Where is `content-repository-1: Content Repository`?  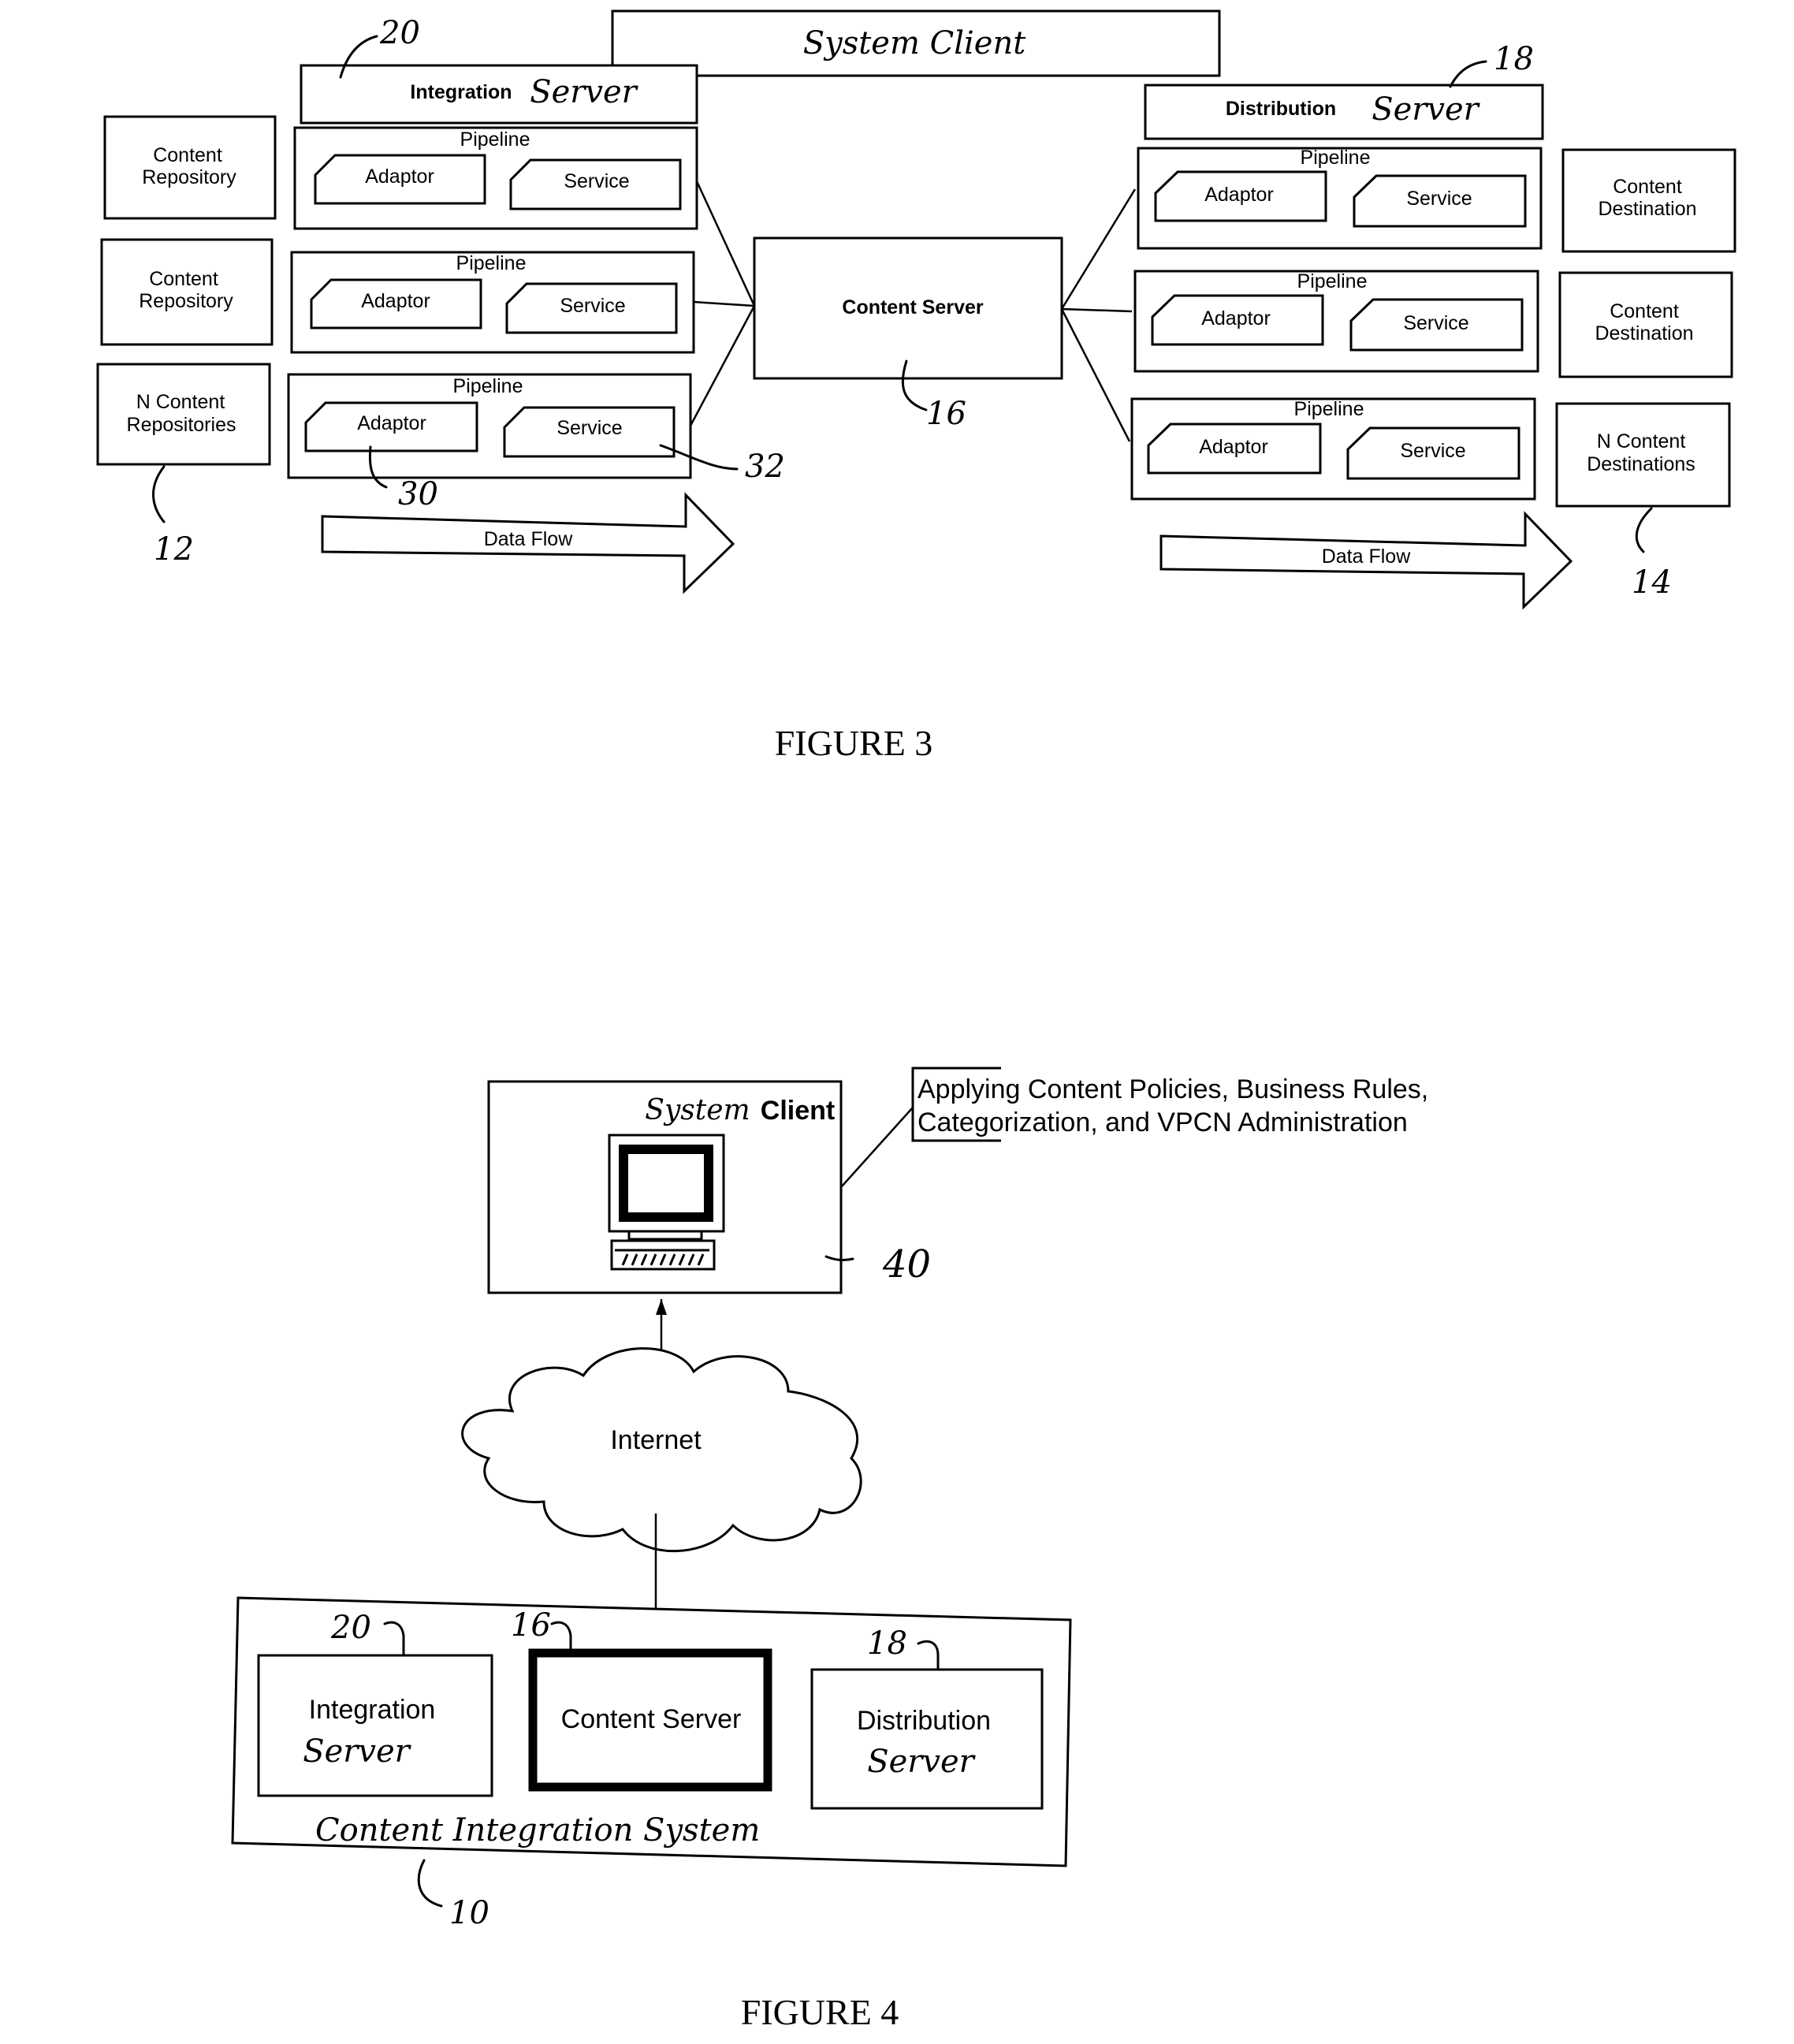 content-repository-1: Content Repository is located at coordinates (190, 167).